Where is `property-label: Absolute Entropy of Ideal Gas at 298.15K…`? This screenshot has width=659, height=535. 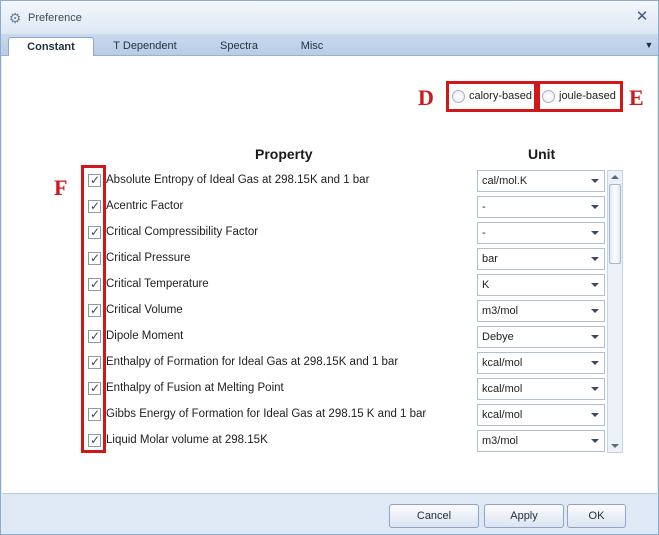
property-label: Absolute Entropy of Ideal Gas at 298.15K… is located at coordinates (238, 180).